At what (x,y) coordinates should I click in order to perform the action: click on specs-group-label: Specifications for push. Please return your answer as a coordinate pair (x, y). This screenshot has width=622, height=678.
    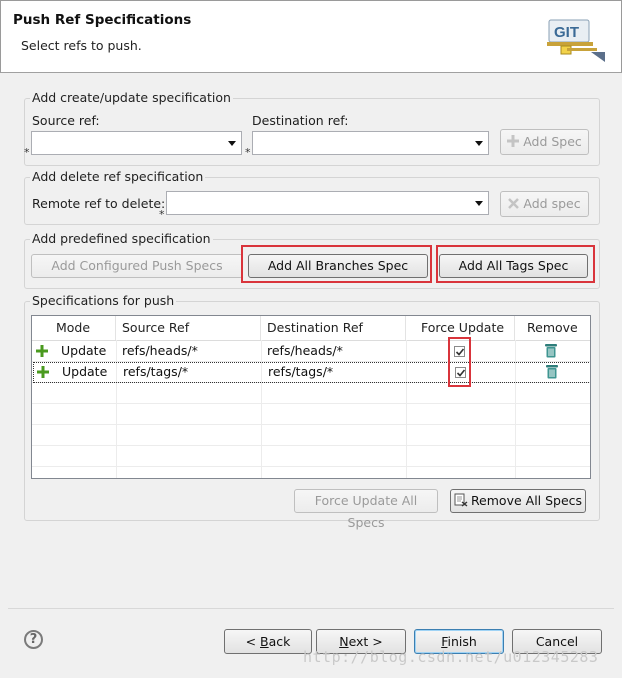
    Looking at the image, I should click on (103, 300).